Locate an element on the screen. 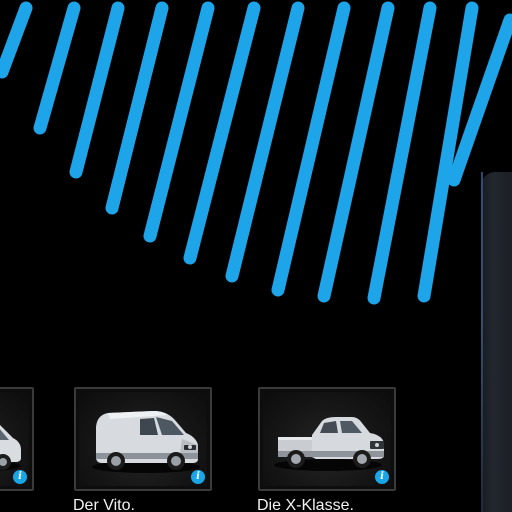  card-title-x-class: Die X-Klasse. is located at coordinates (305, 504).